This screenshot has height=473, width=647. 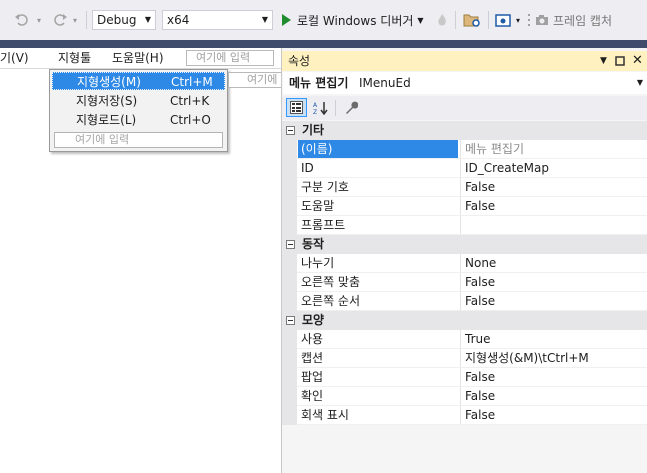 I want to click on property-row-grayed: 회색 표시 False, so click(x=464, y=415).